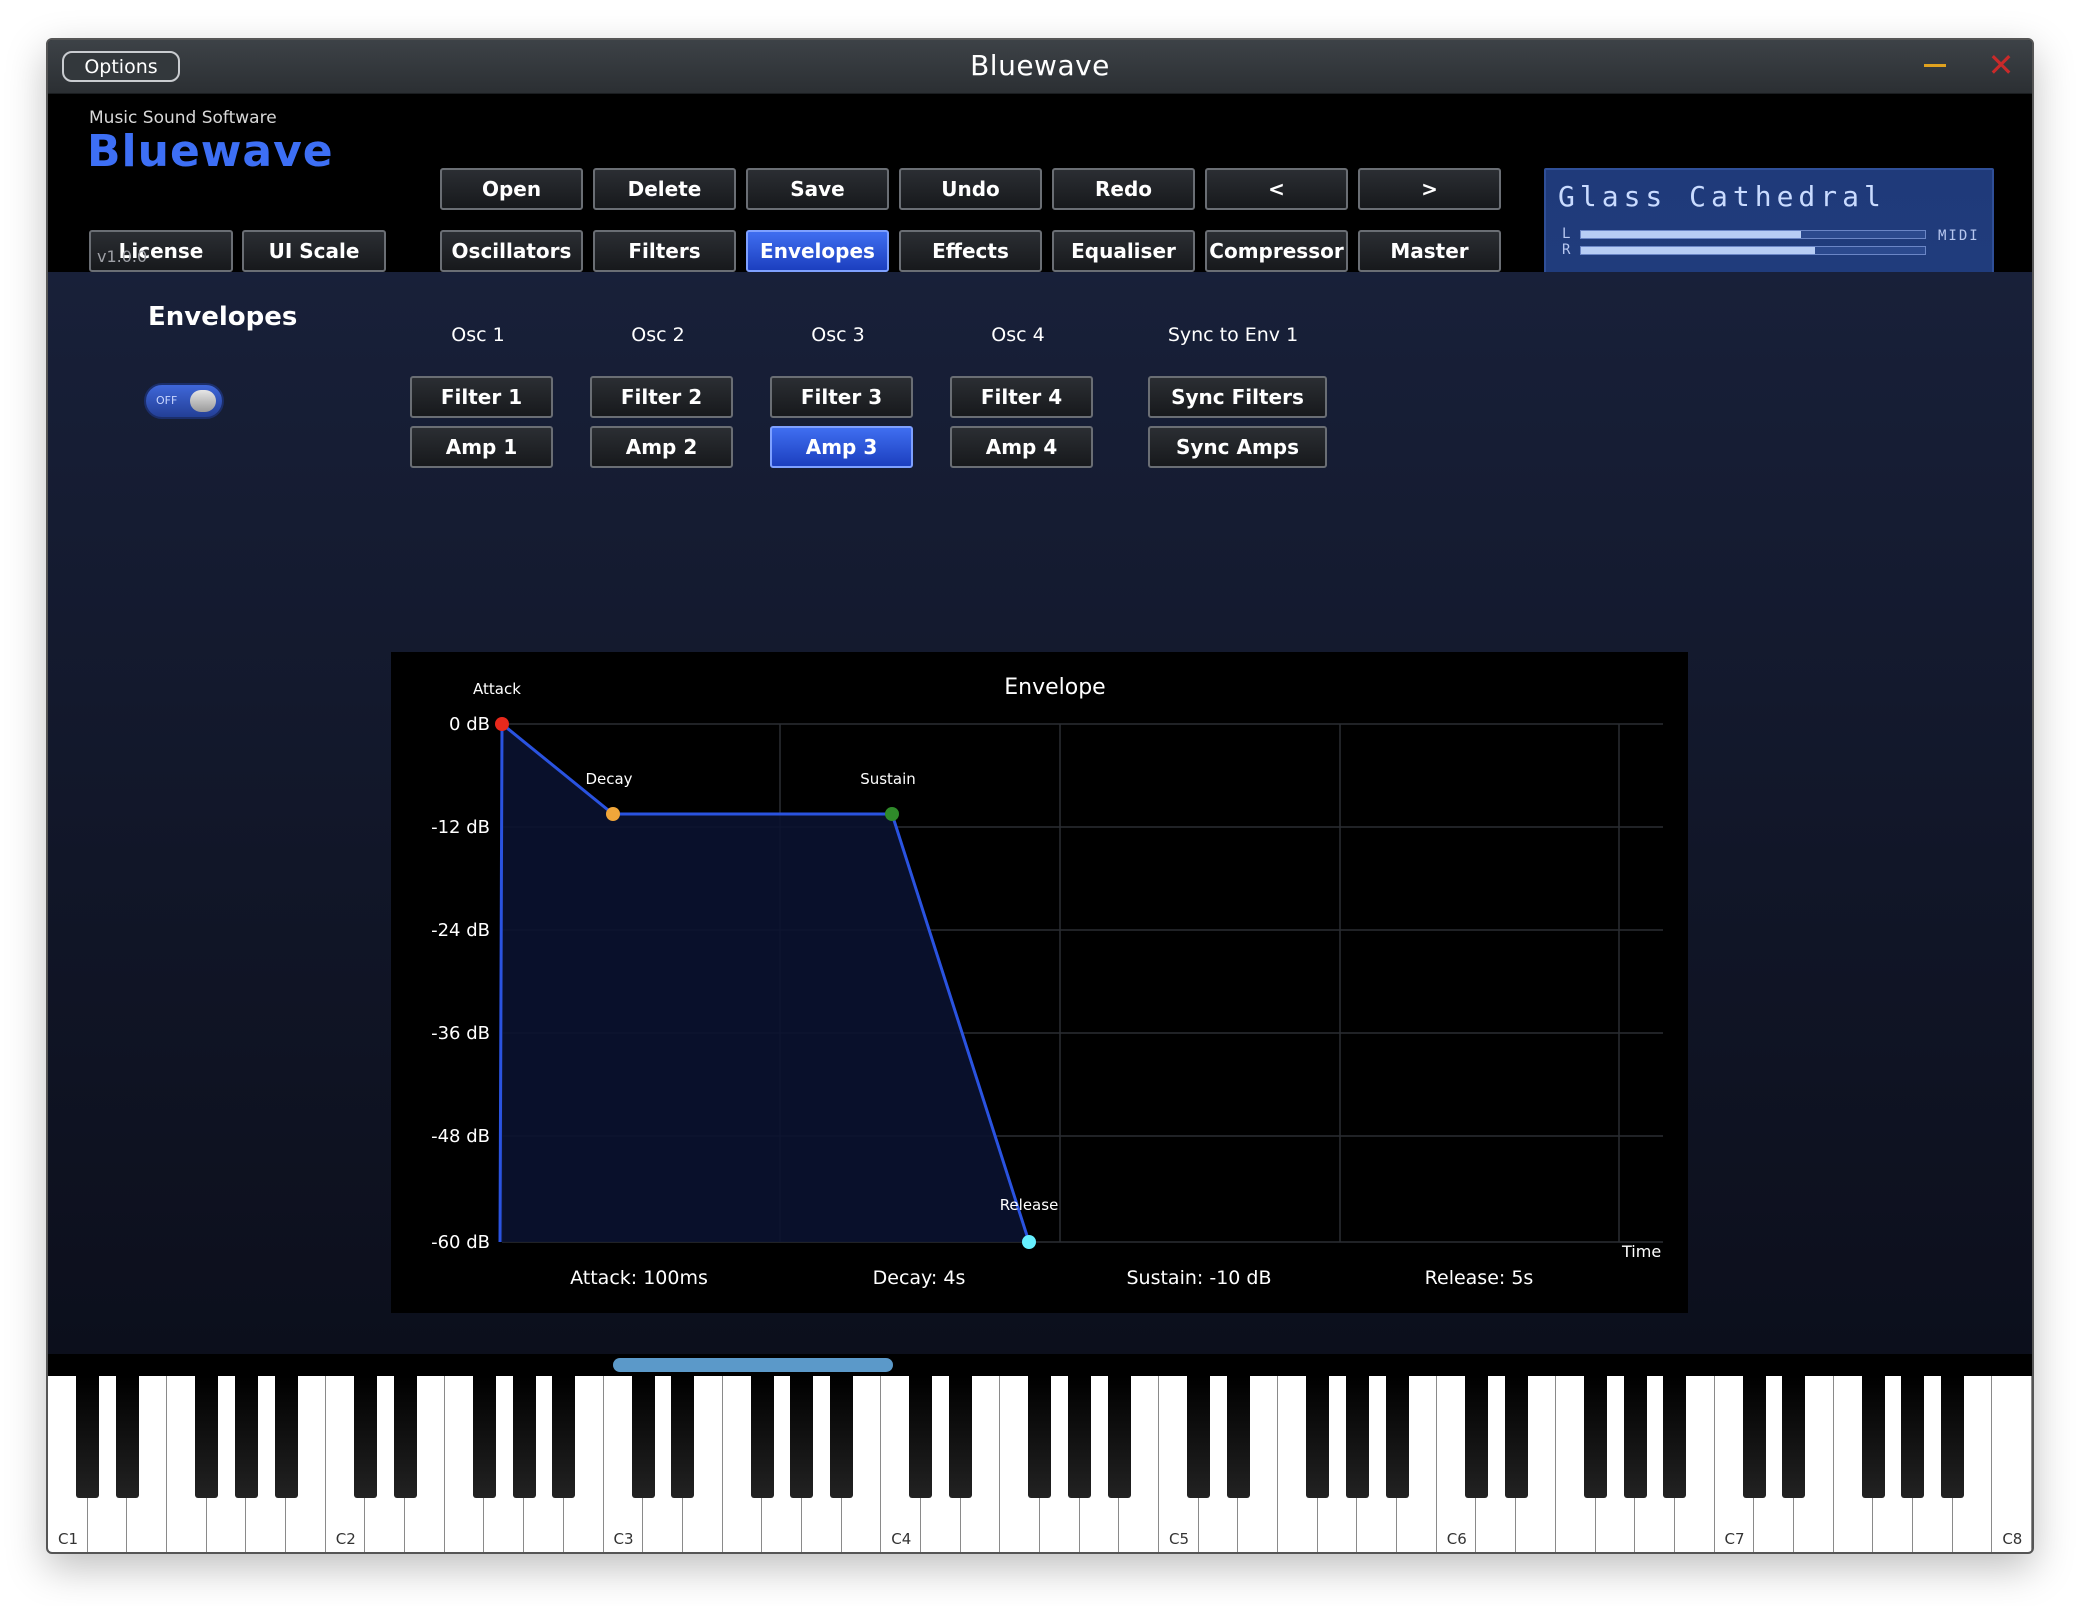 This screenshot has width=2076, height=1606. Describe the element at coordinates (639, 1278) in the screenshot. I see `attack-readout: Attack: 100ms` at that location.